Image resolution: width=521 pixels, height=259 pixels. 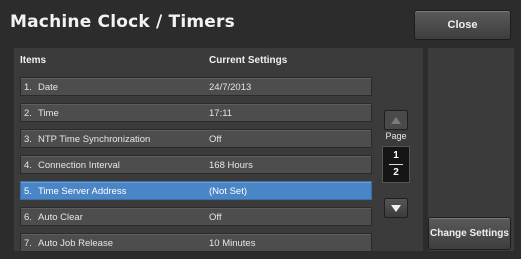 What do you see at coordinates (28, 191) in the screenshot?
I see `item-number: 5.` at bounding box center [28, 191].